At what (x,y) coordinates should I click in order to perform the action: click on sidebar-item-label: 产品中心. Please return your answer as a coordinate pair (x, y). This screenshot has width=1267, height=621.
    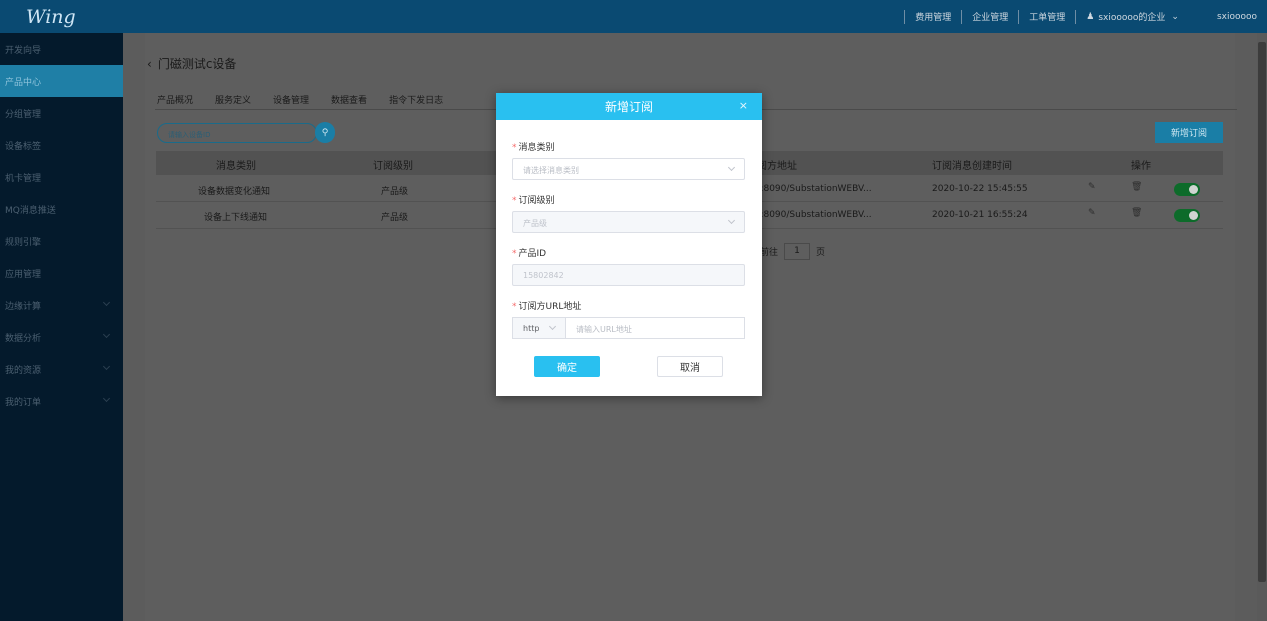
    Looking at the image, I should click on (23, 82).